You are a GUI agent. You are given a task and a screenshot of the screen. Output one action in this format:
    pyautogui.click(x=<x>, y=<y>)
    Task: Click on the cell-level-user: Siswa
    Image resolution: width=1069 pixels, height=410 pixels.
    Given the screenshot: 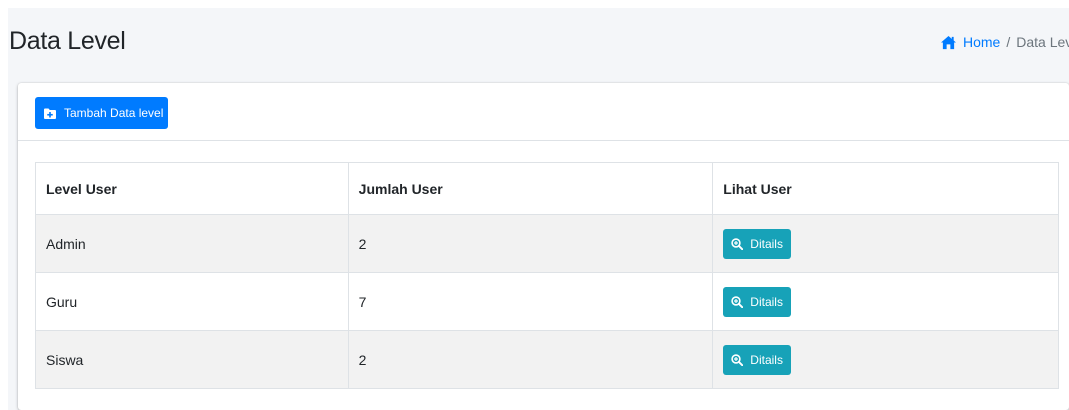 What is the action you would take?
    pyautogui.click(x=192, y=359)
    